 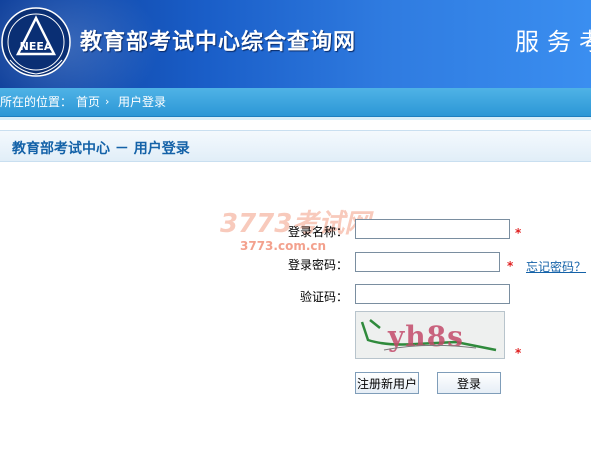 I want to click on captcha-required-mark: *, so click(x=518, y=353).